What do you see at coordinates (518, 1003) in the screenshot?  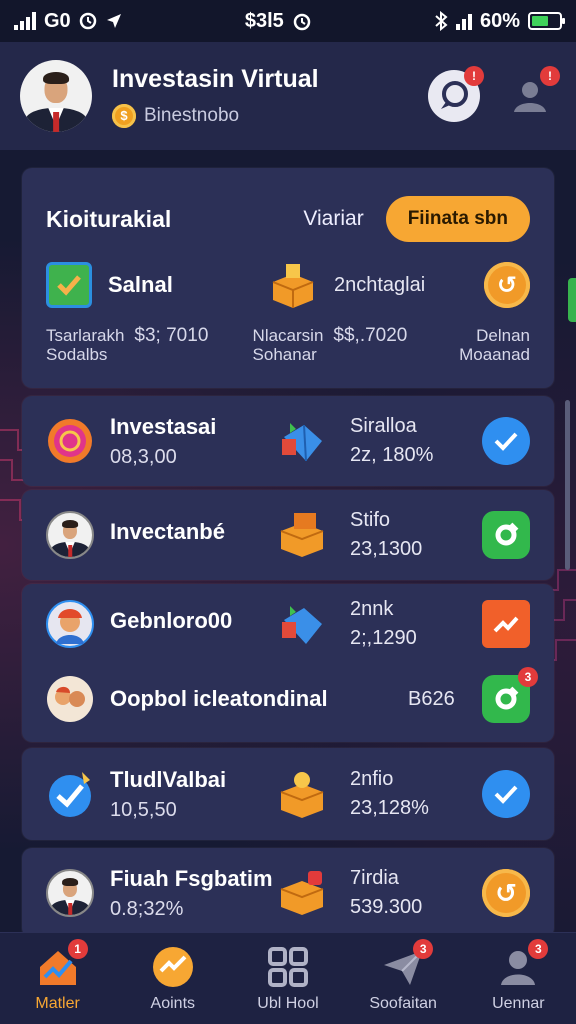 I see `nav-label: Uennar` at bounding box center [518, 1003].